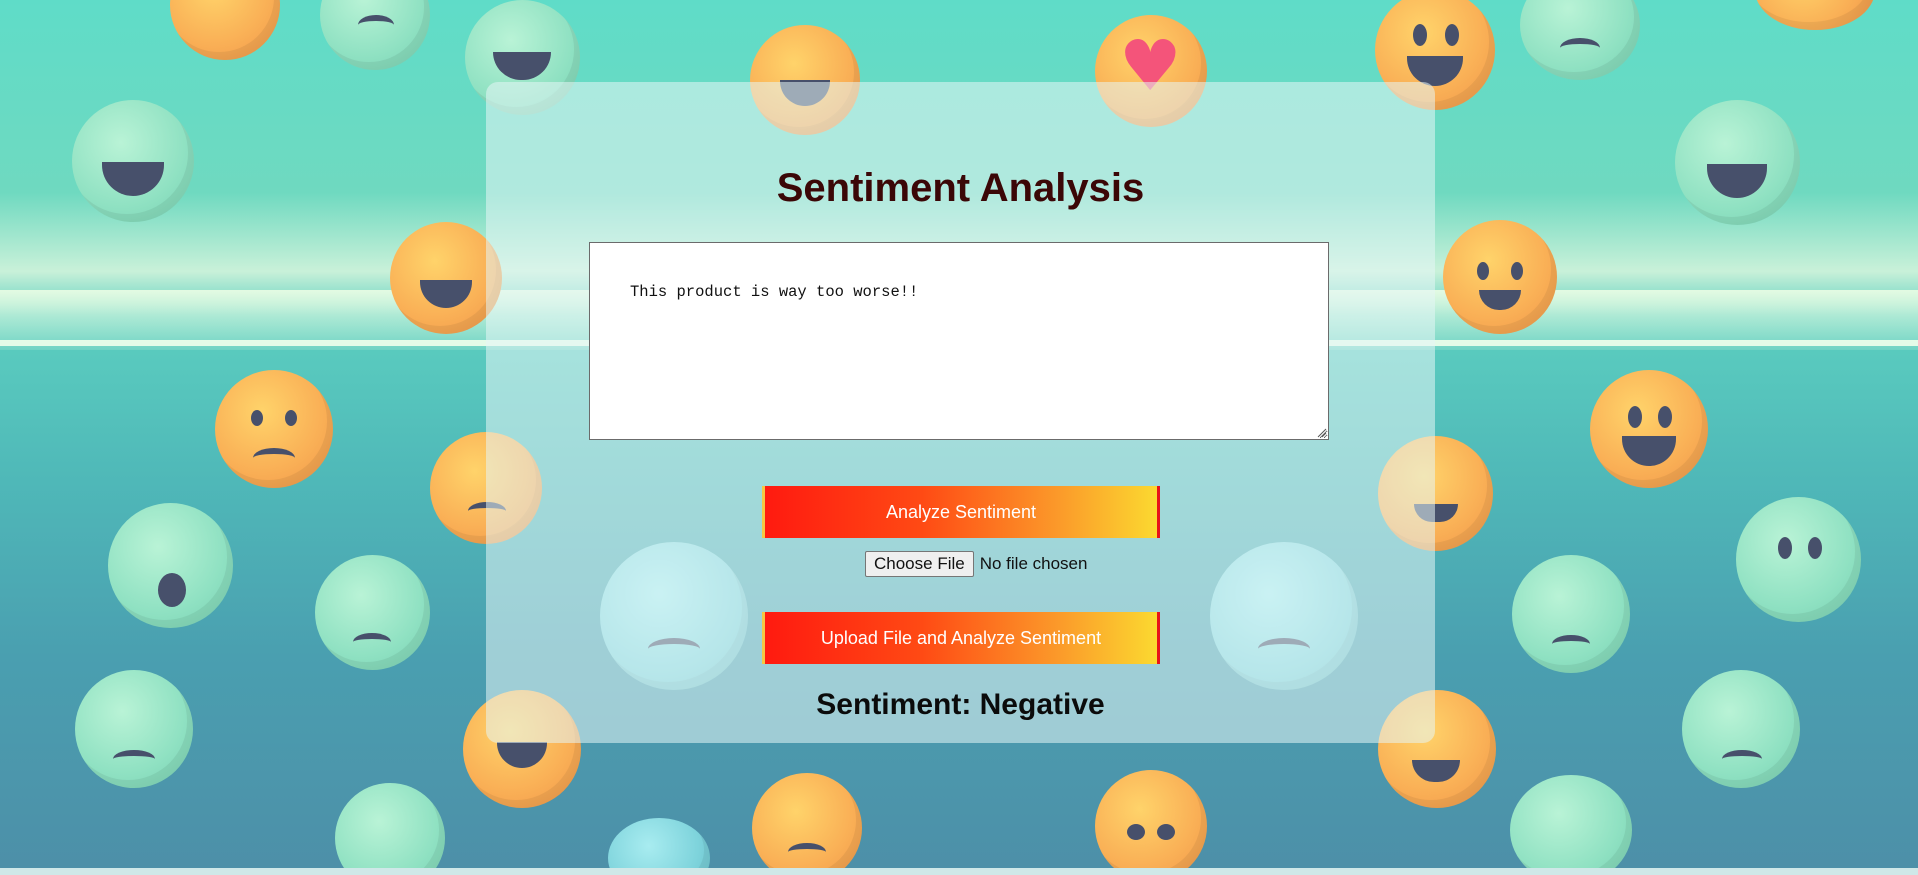 This screenshot has height=875, width=1918. What do you see at coordinates (960, 704) in the screenshot?
I see `sentiment-result: Sentiment: Negative` at bounding box center [960, 704].